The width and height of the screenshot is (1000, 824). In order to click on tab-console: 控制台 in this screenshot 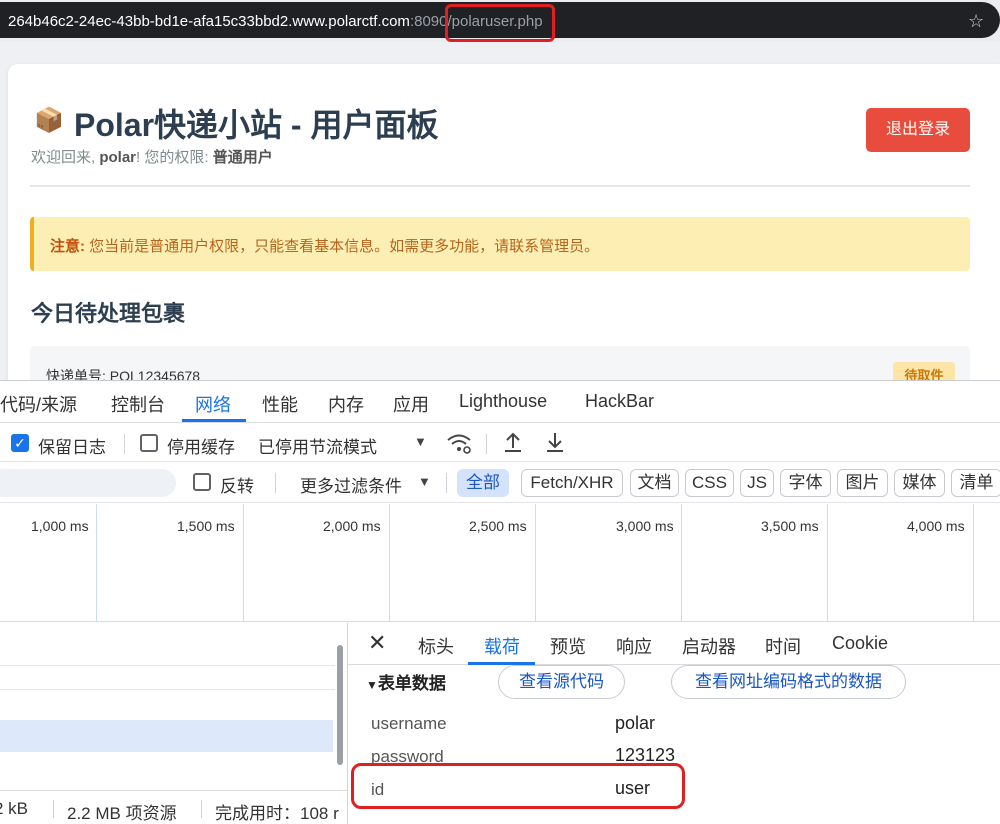, I will do `click(138, 404)`.